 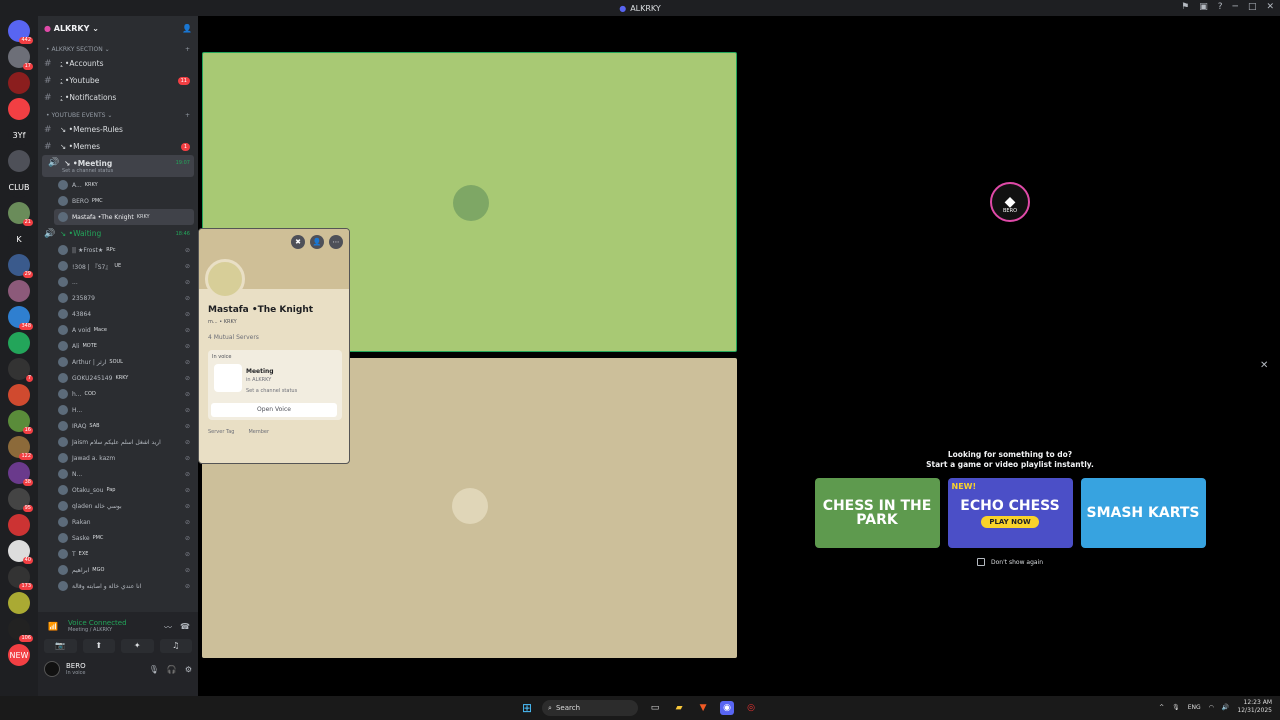 What do you see at coordinates (118, 166) in the screenshot?
I see `voice-channel-meeting: 🔊 ↘ • Meeting 19:07 Set a channel status` at bounding box center [118, 166].